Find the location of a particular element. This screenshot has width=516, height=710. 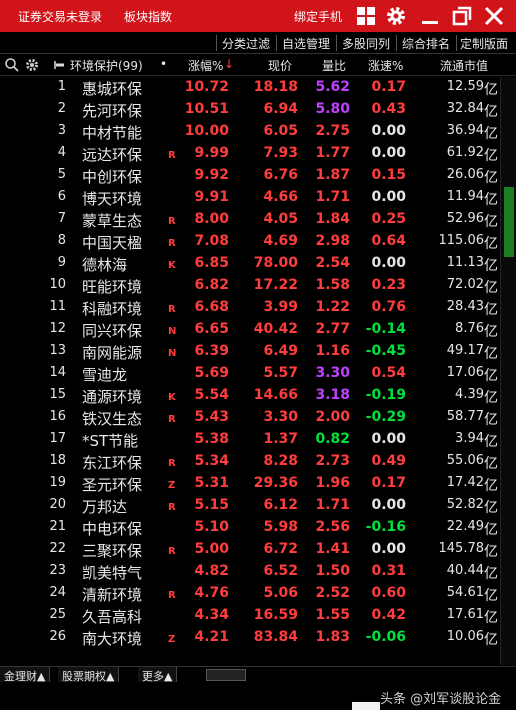

title-bar: 证券交易未登录 板块指数 绑定手机 is located at coordinates (258, 16).